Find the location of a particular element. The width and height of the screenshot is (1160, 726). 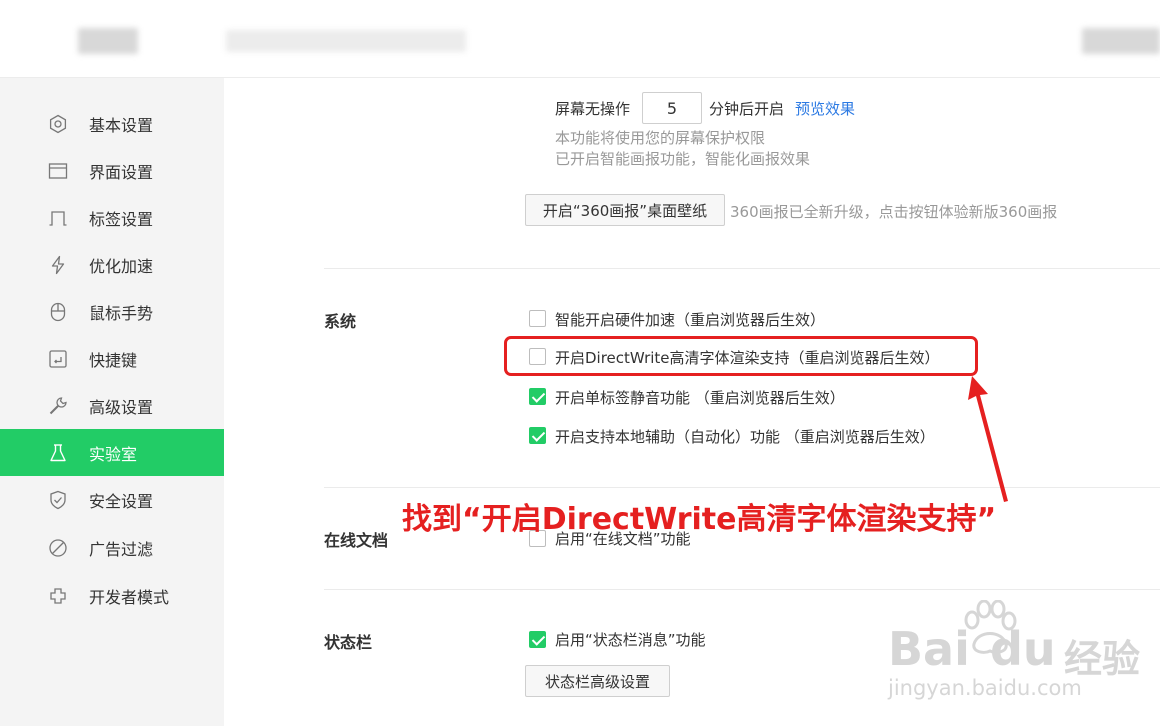

screensaver-desc: 本功能将使用您的屏幕保护权限 is located at coordinates (660, 138).